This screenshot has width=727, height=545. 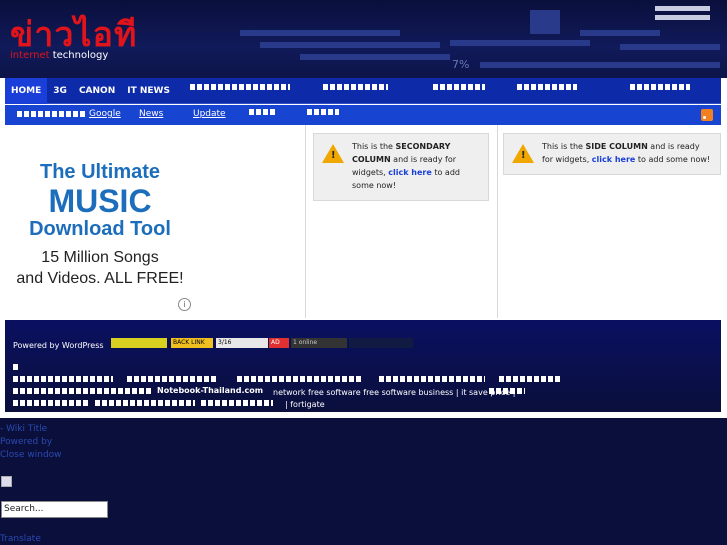 What do you see at coordinates (60, 91) in the screenshot?
I see `nav-item-3g: 3G` at bounding box center [60, 91].